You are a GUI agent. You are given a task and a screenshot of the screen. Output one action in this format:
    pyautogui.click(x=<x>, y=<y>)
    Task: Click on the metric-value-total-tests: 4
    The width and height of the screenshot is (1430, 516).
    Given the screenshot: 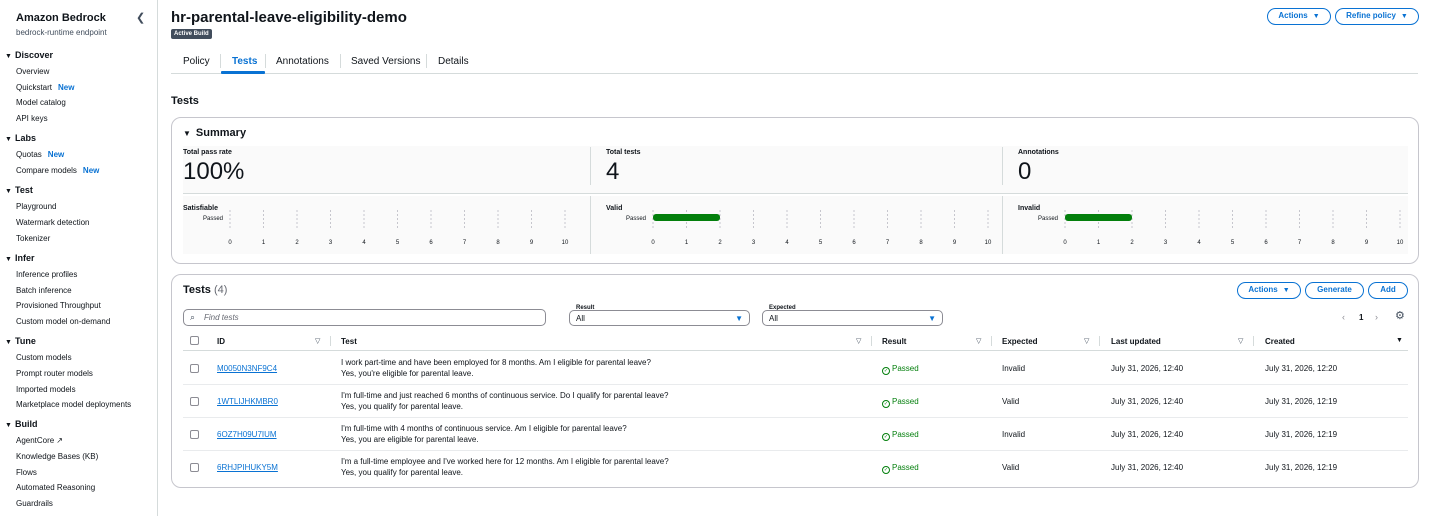 What is the action you would take?
    pyautogui.click(x=613, y=171)
    